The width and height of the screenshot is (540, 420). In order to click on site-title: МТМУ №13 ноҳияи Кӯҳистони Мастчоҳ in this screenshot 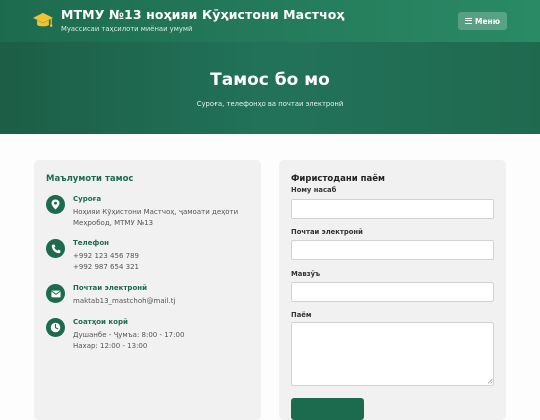, I will do `click(203, 14)`.